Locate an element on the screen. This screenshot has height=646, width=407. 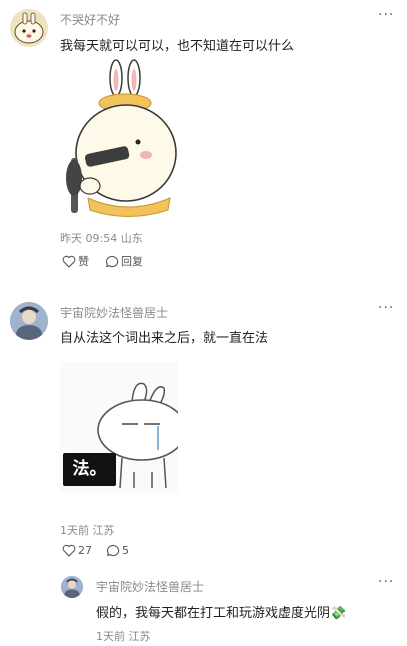
sticker-image is located at coordinates (120, 140).